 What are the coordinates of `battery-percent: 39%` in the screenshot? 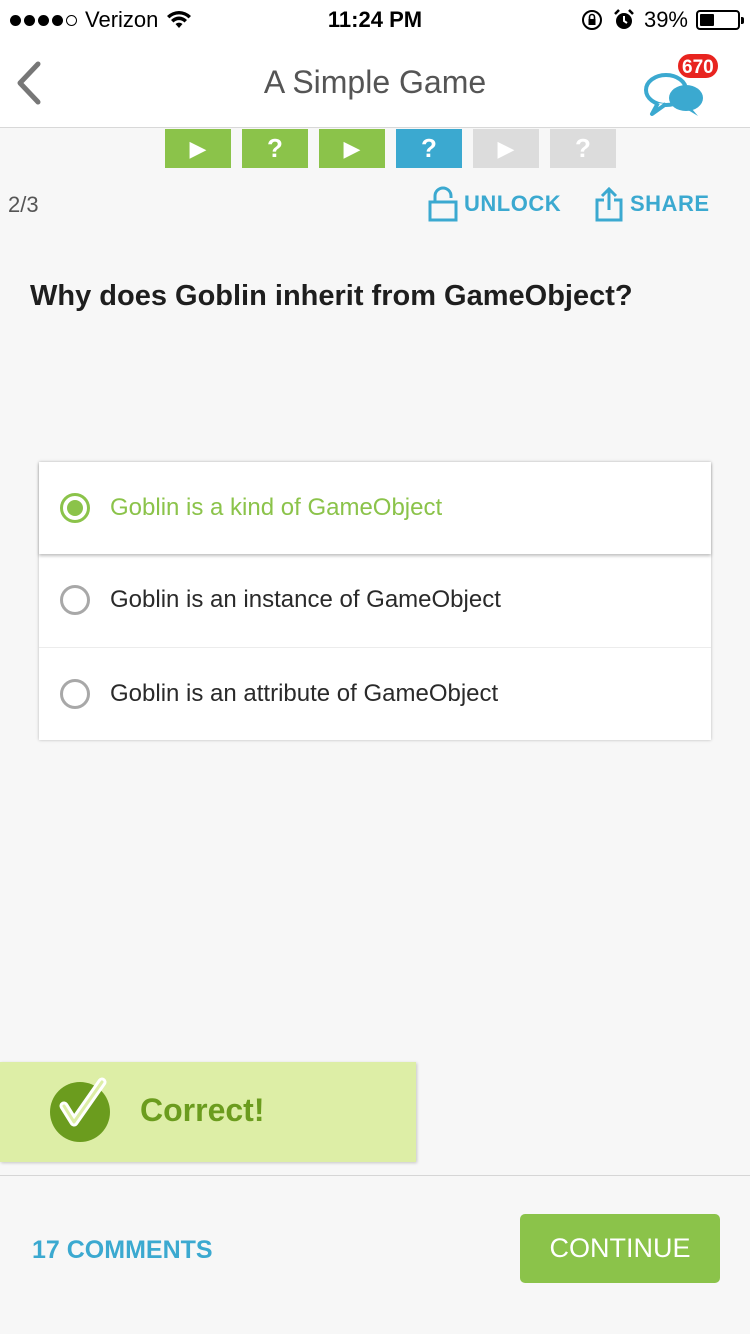 It's located at (665, 19).